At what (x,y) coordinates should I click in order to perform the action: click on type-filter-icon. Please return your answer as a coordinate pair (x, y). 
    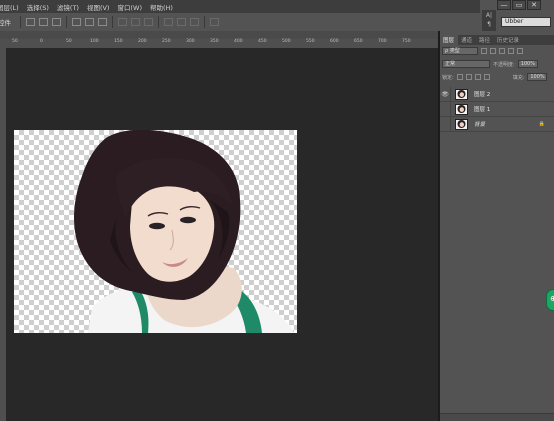
    Looking at the image, I should click on (502, 51).